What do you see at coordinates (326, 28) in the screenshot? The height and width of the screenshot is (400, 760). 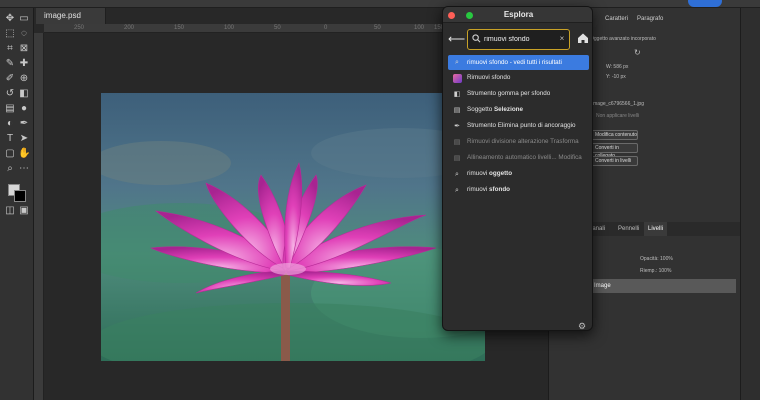 I see `ruler-tick: 0` at bounding box center [326, 28].